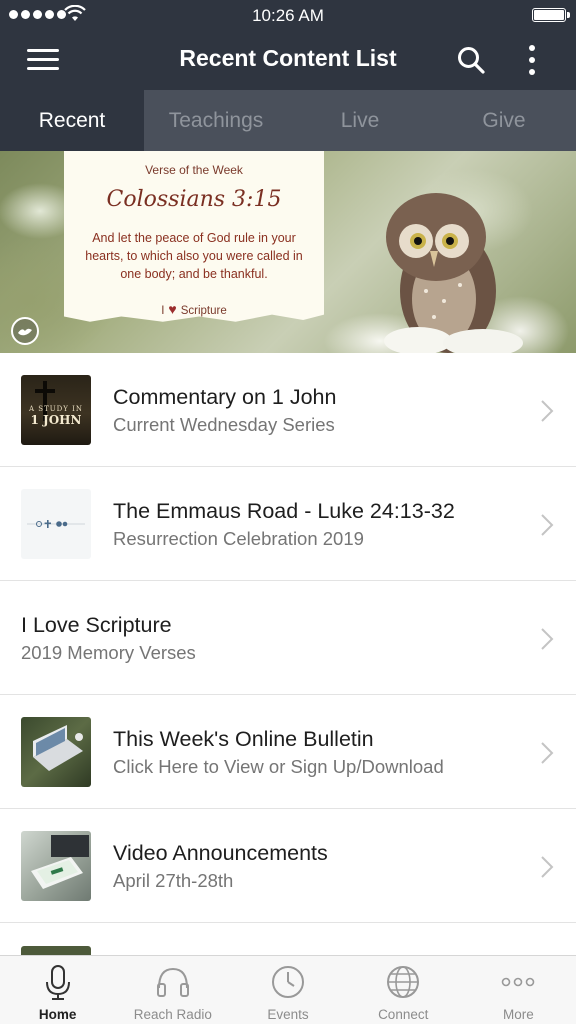 This screenshot has width=576, height=1024. Describe the element at coordinates (25, 331) in the screenshot. I see `dove-badge-icon` at that location.